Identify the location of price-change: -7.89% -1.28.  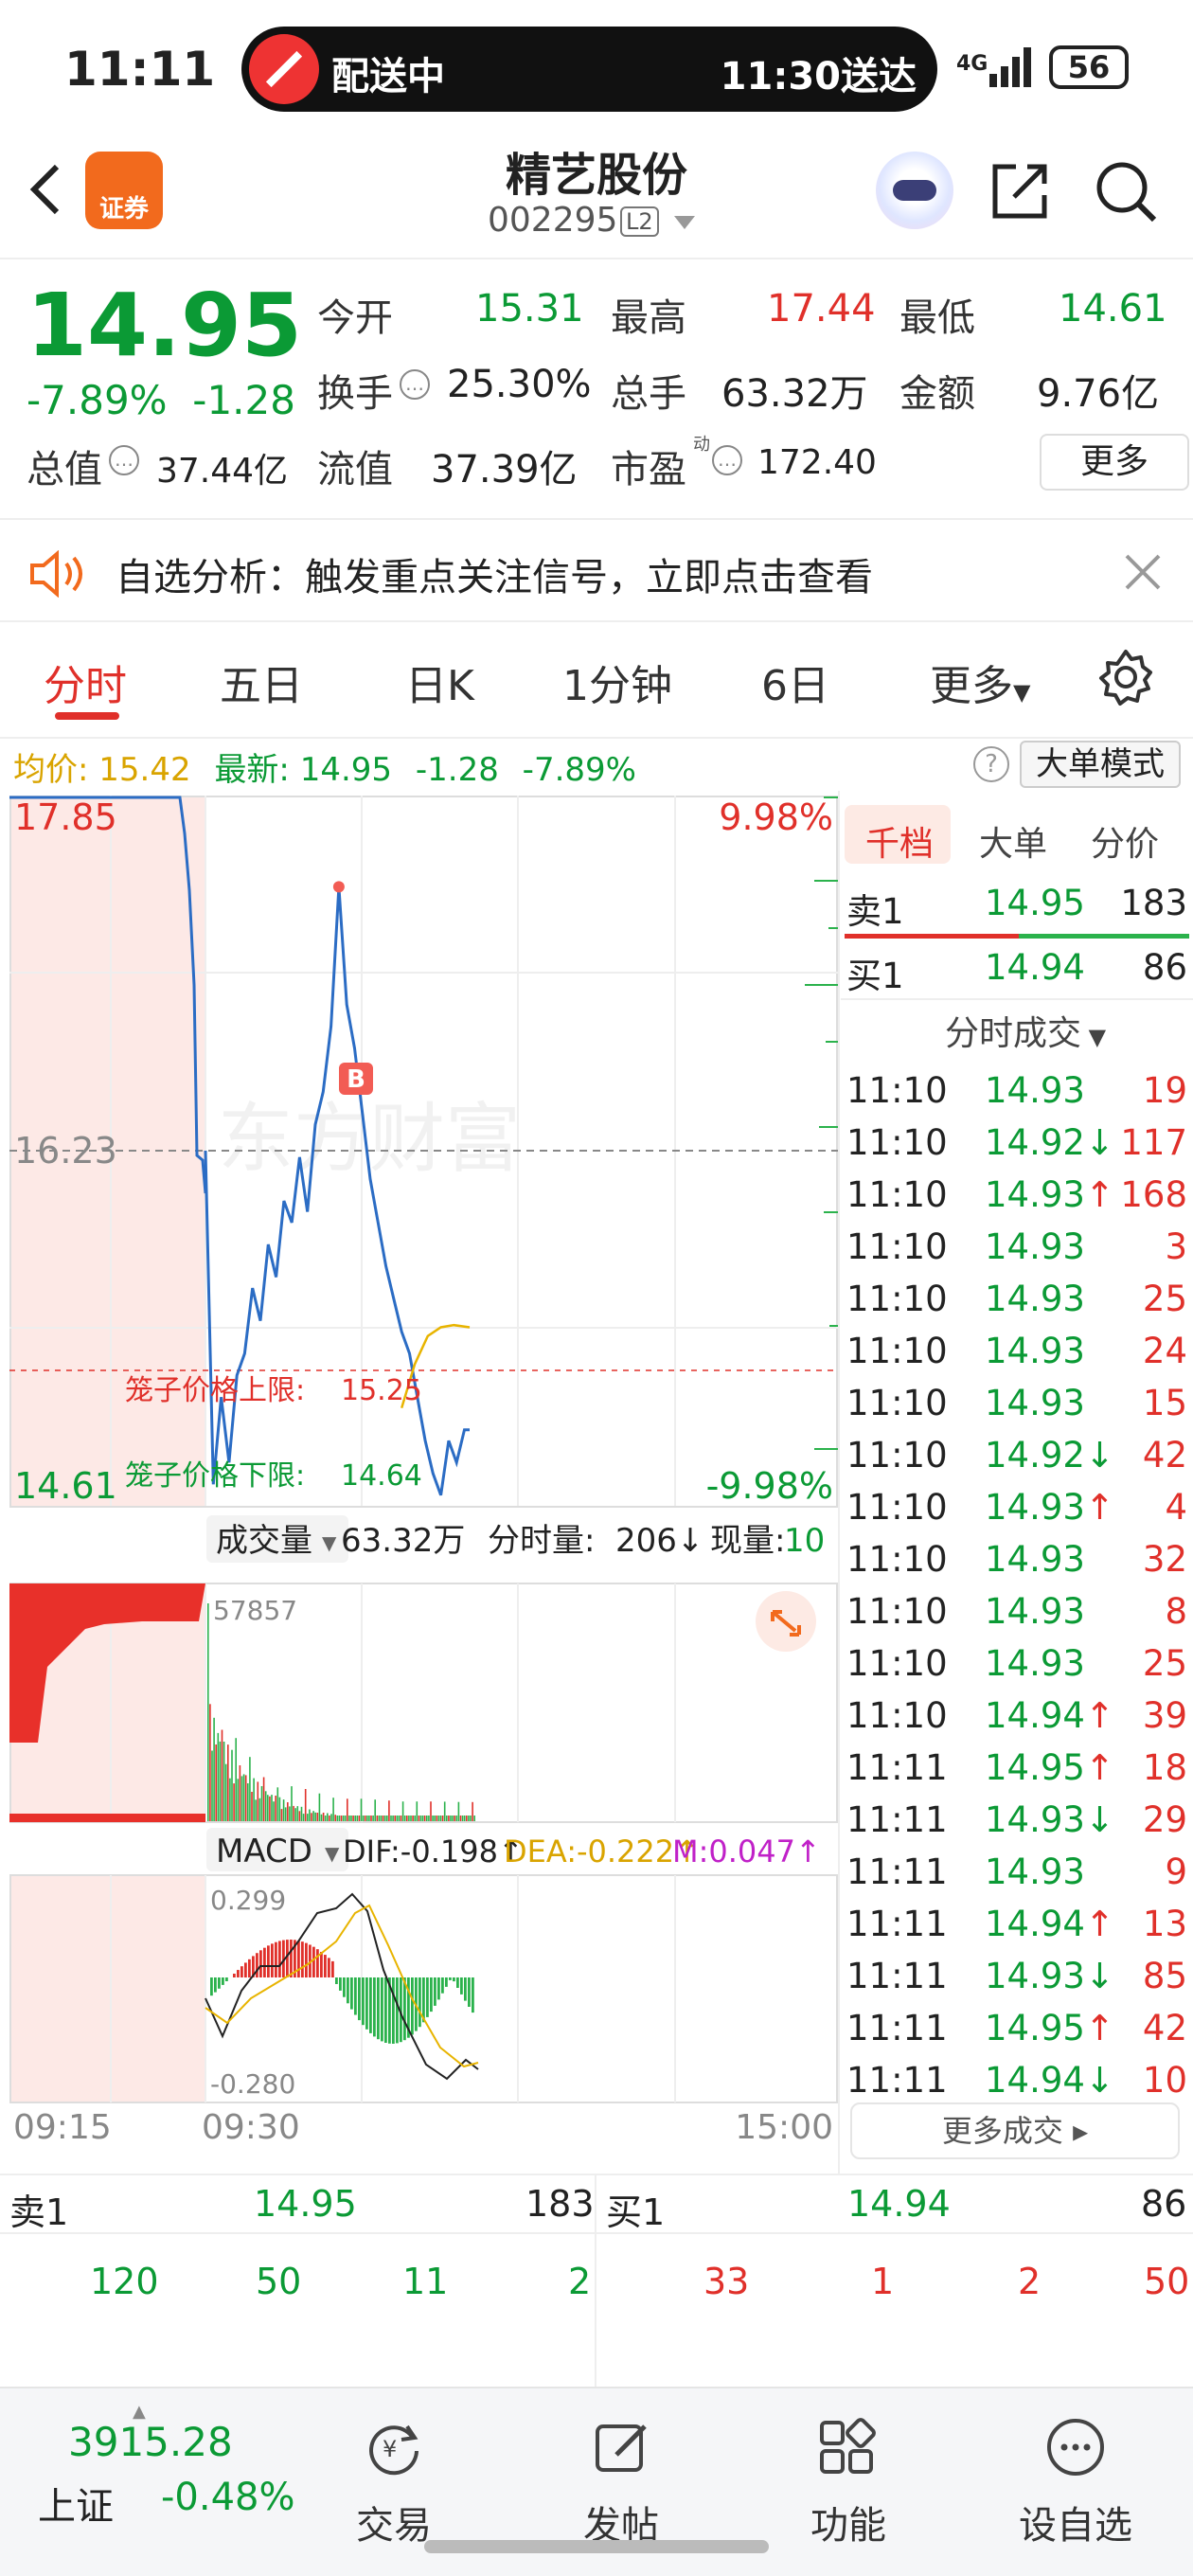
(161, 400).